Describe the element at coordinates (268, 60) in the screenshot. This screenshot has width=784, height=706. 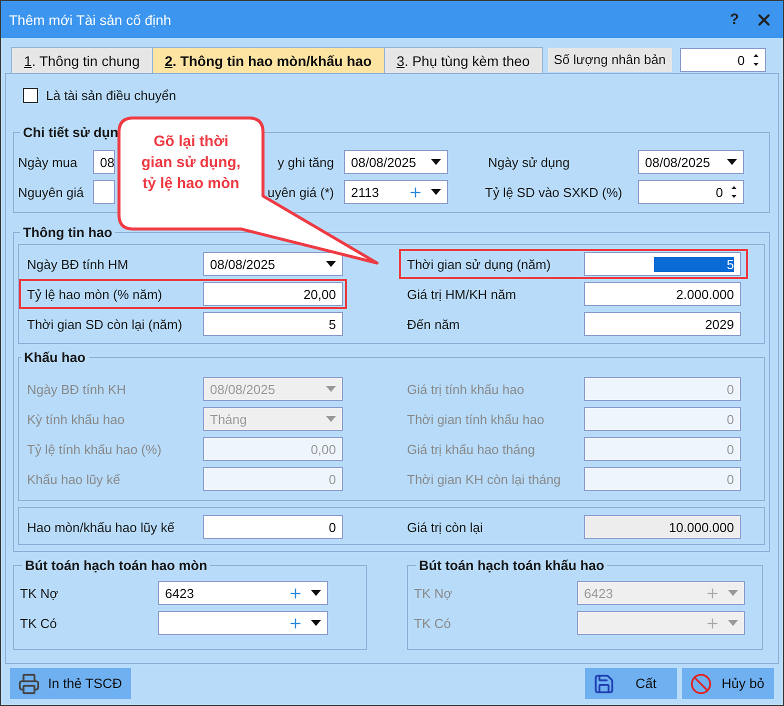
I see `tab: 2. Thông tin hao mòn/khấu hao` at that location.